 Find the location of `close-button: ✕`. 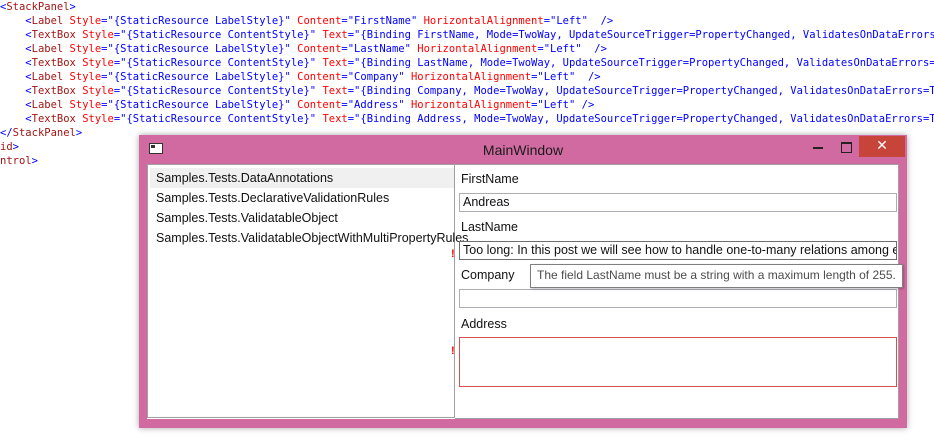

close-button: ✕ is located at coordinates (882, 146).